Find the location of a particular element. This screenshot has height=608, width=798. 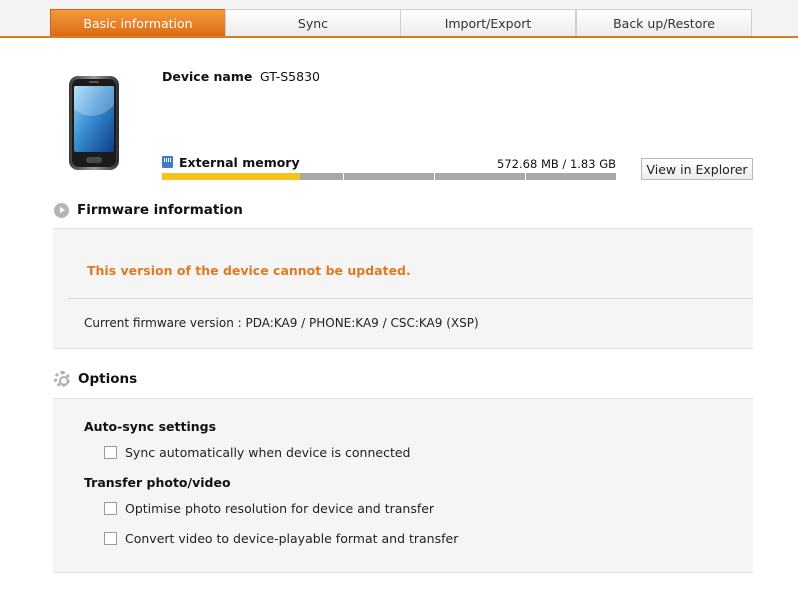

firmware-section-header: Firmware information is located at coordinates (148, 210).